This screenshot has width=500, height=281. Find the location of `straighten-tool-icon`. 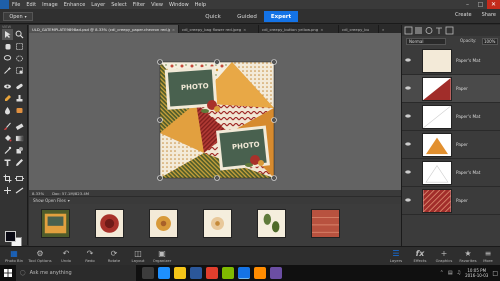

straighten-tool-icon is located at coordinates (19, 190).